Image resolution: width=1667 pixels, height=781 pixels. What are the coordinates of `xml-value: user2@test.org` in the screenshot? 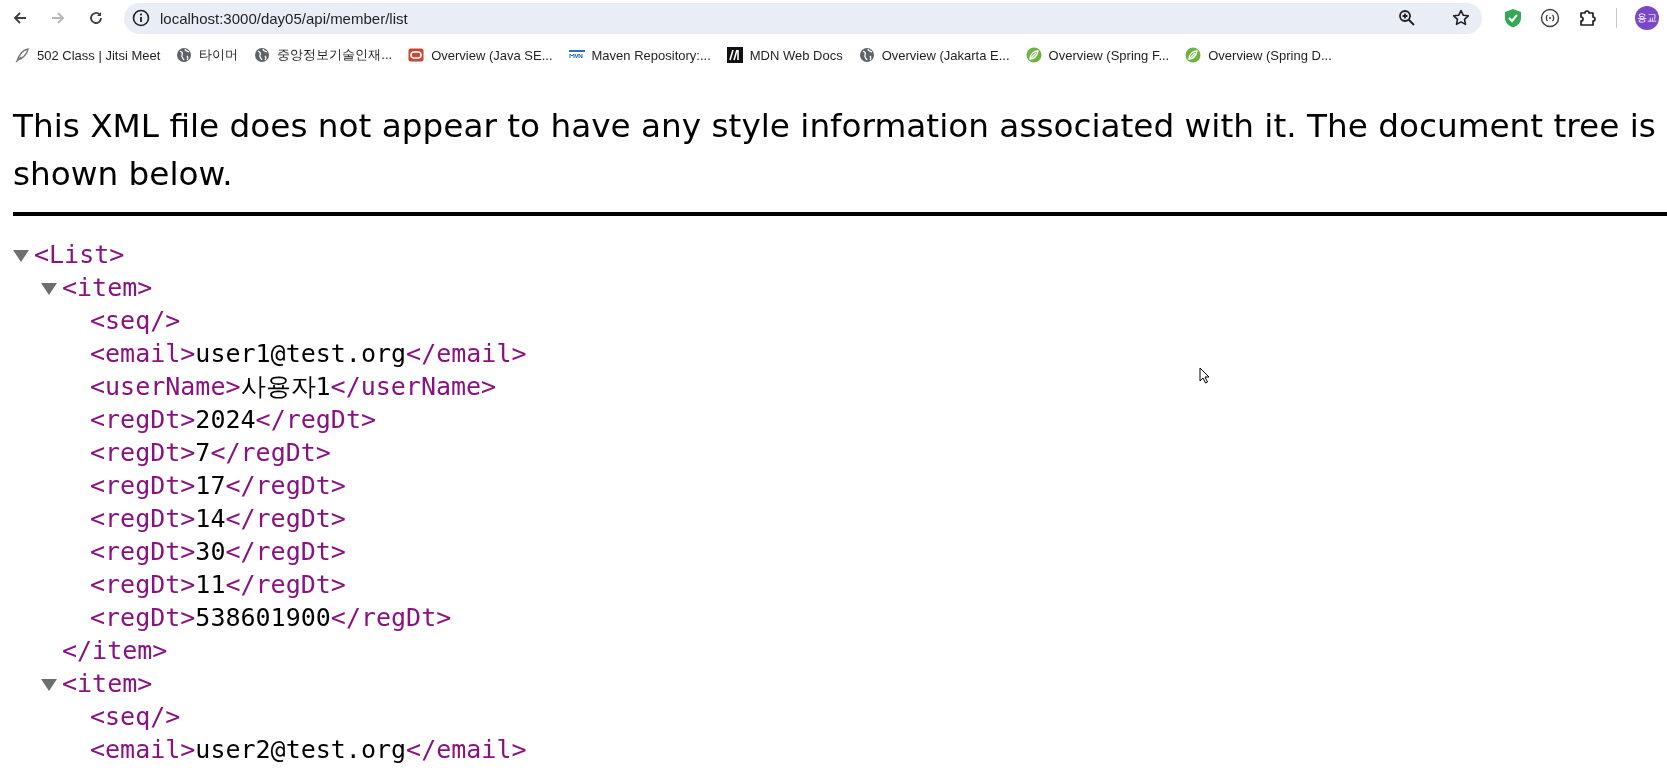 It's located at (301, 749).